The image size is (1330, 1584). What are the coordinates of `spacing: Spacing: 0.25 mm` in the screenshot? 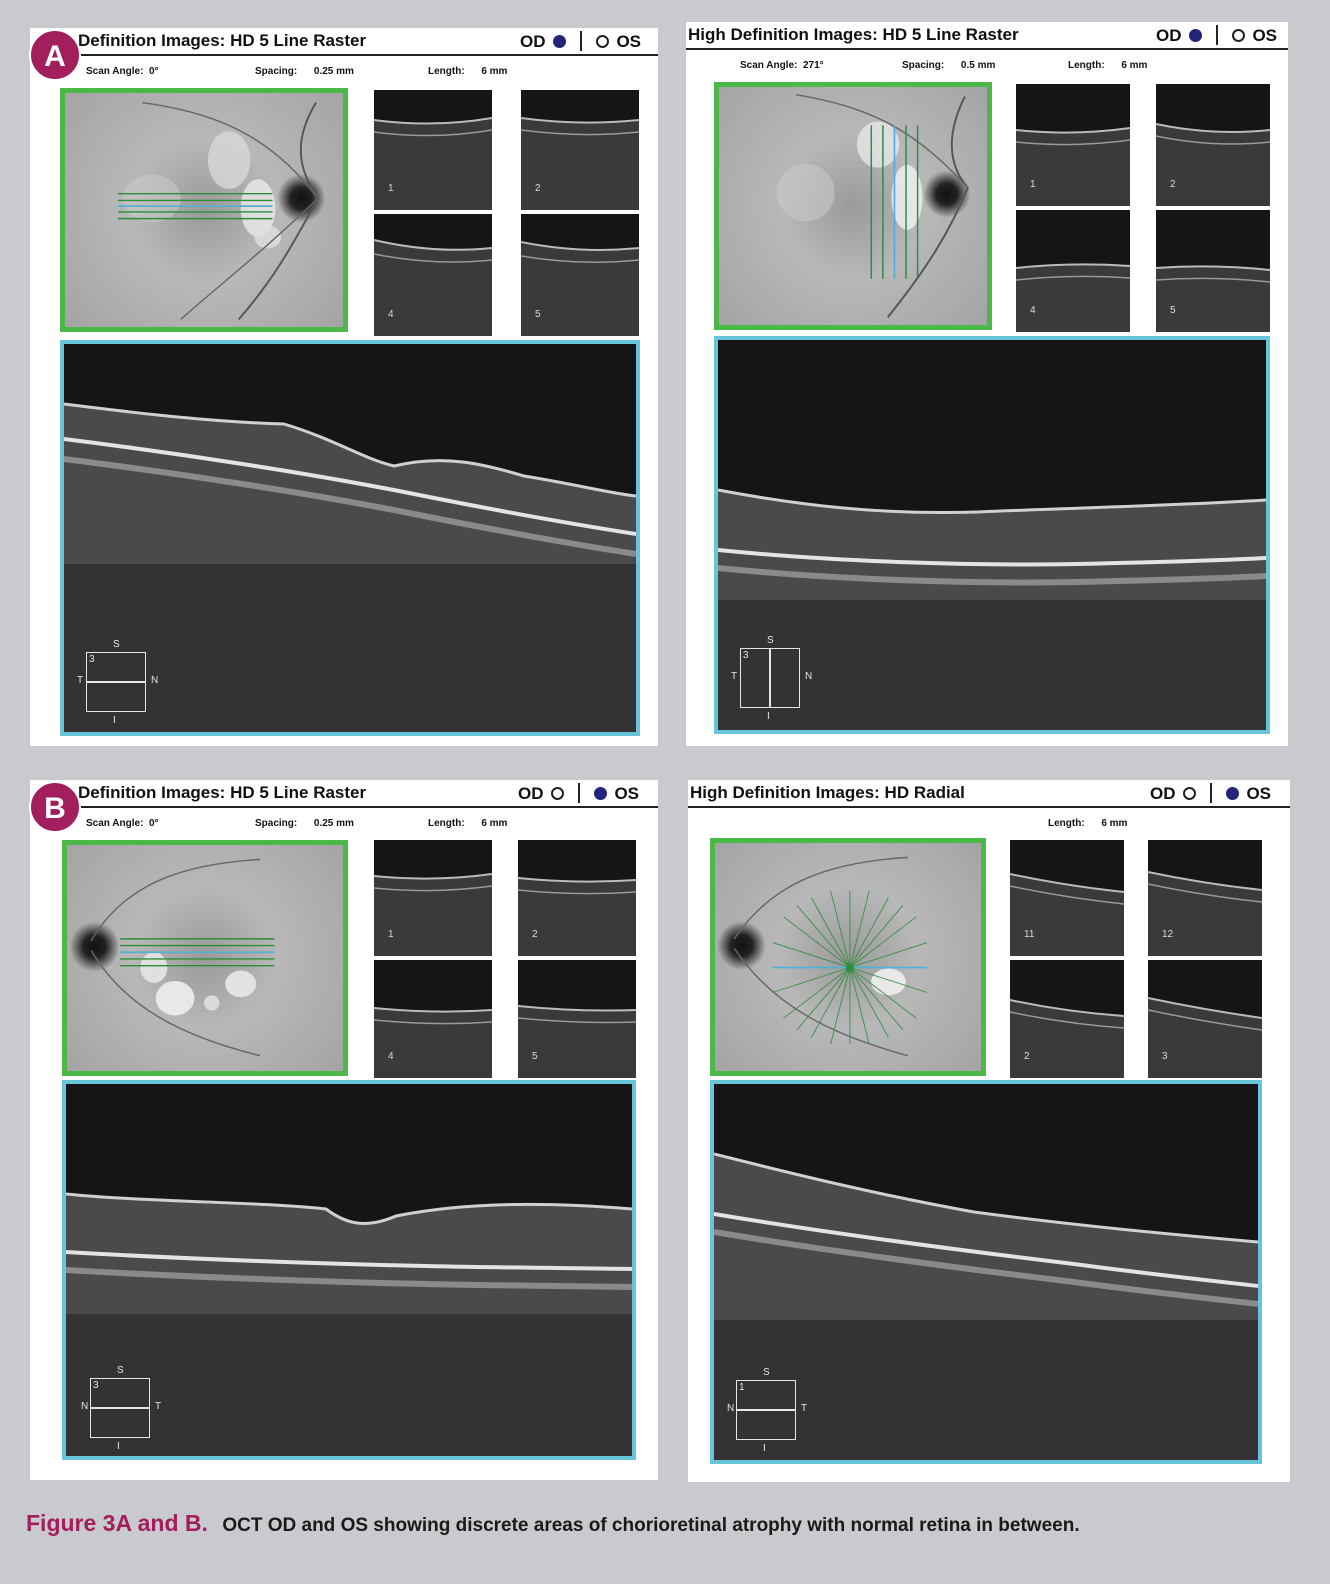 It's located at (304, 71).